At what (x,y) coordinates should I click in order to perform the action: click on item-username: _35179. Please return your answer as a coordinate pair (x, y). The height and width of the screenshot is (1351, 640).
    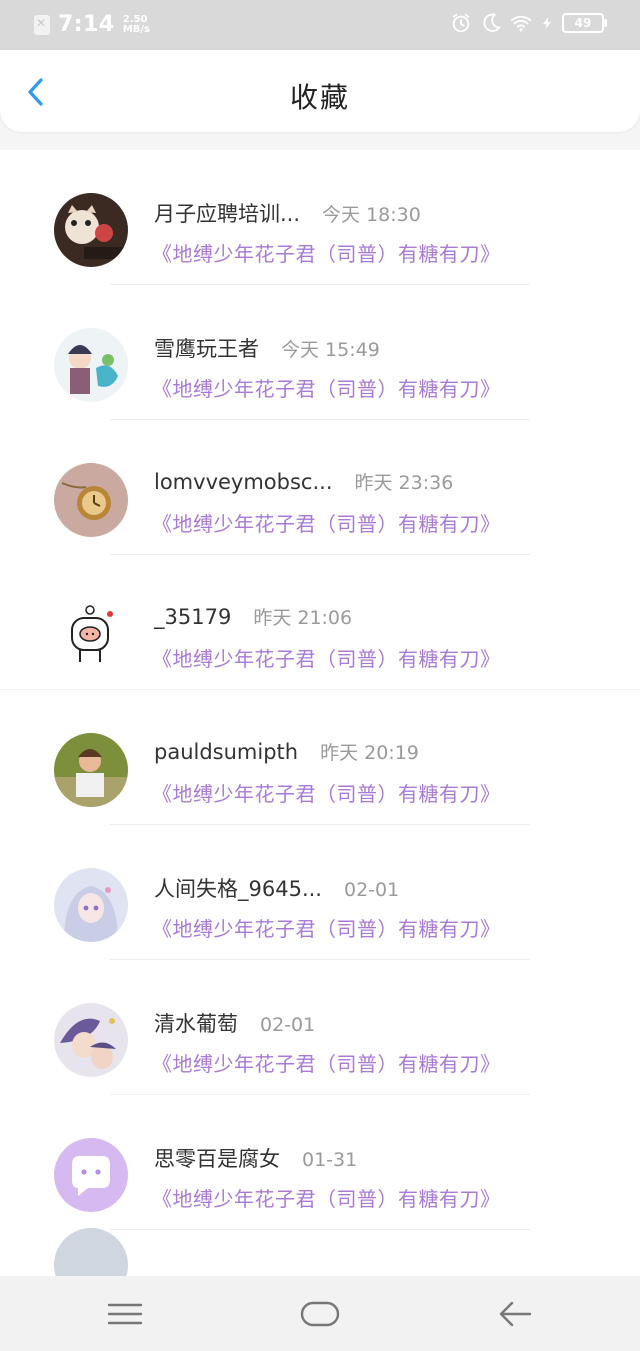
    Looking at the image, I should click on (193, 617).